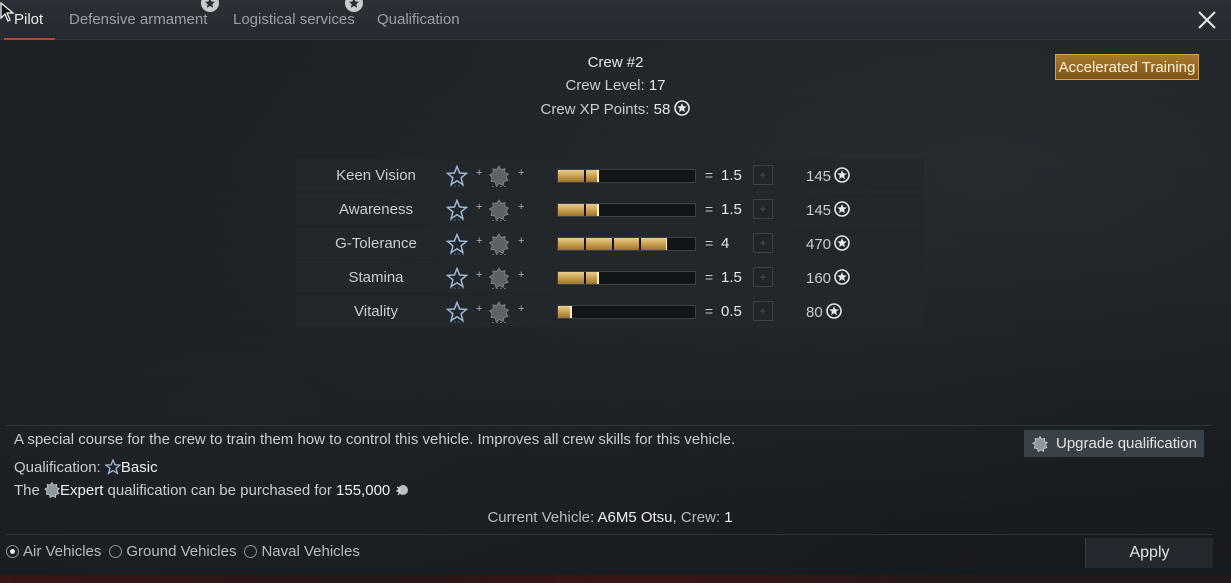 Image resolution: width=1231 pixels, height=583 pixels. Describe the element at coordinates (376, 311) in the screenshot. I see `skill-name: Vitality` at that location.